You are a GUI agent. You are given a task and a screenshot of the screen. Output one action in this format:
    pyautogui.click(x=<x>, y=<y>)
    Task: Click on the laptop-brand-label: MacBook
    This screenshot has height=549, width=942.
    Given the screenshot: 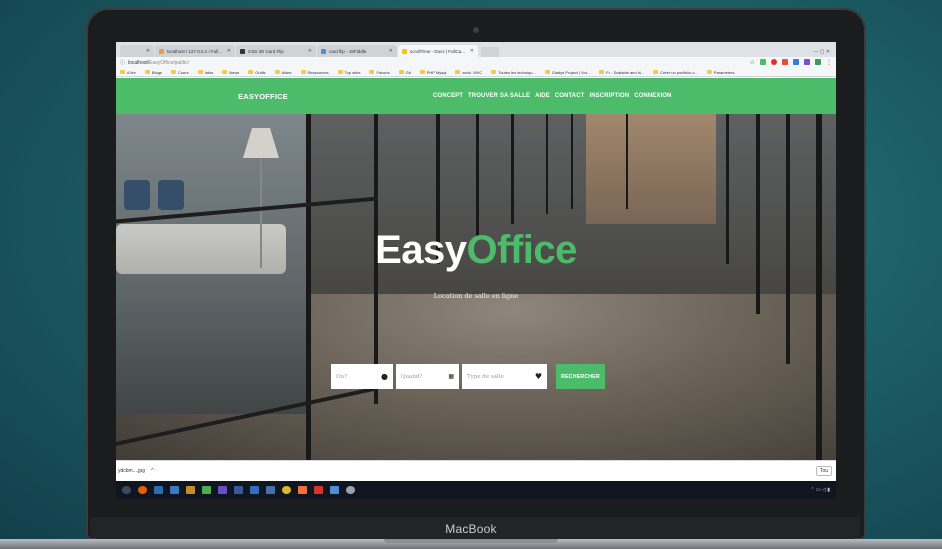 What is the action you would take?
    pyautogui.click(x=471, y=529)
    